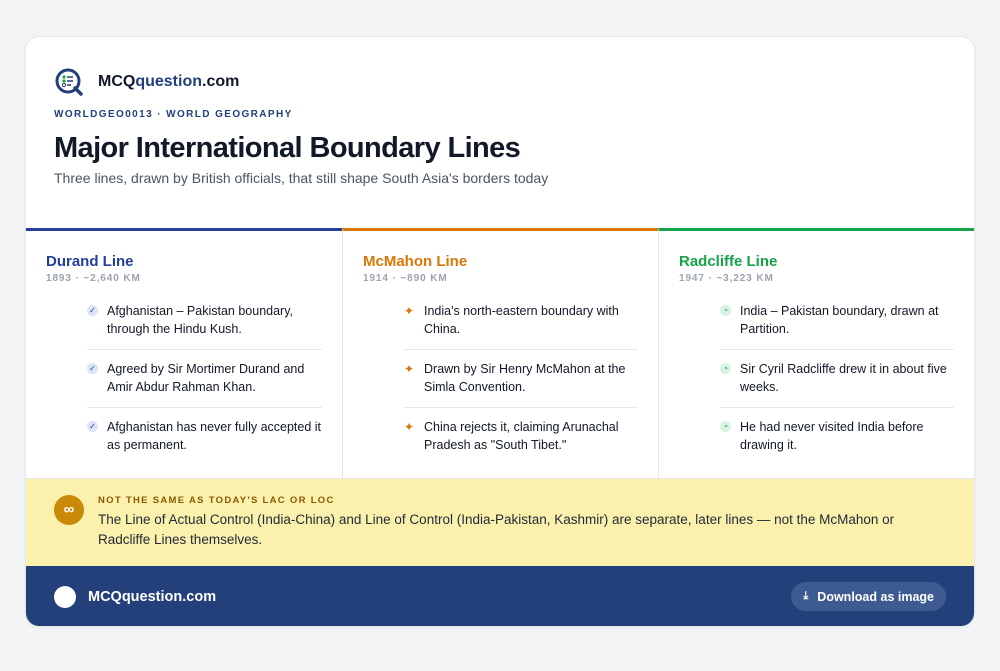 Image resolution: width=1000 pixels, height=671 pixels. What do you see at coordinates (173, 114) in the screenshot?
I see `kicker: WORLDGEO0013 · WORLD GEOGRAPHY` at bounding box center [173, 114].